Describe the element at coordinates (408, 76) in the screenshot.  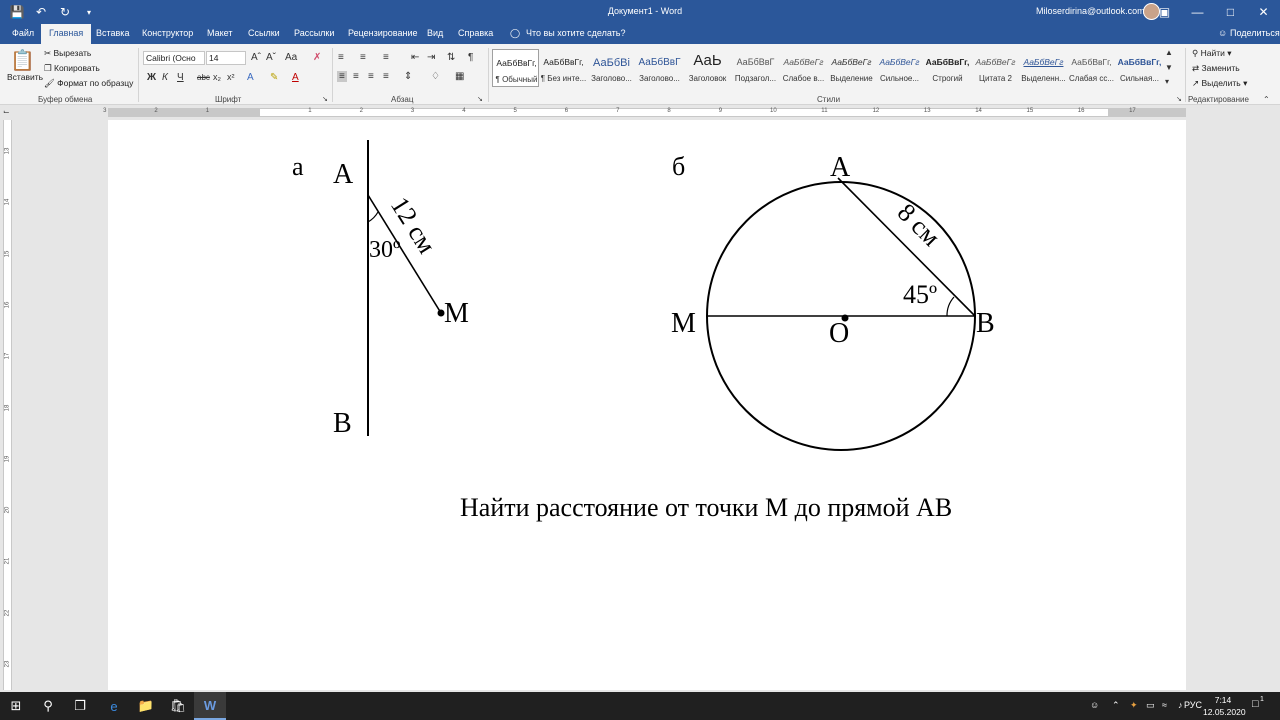
I see `line-spacing-icon: ⇕` at that location.